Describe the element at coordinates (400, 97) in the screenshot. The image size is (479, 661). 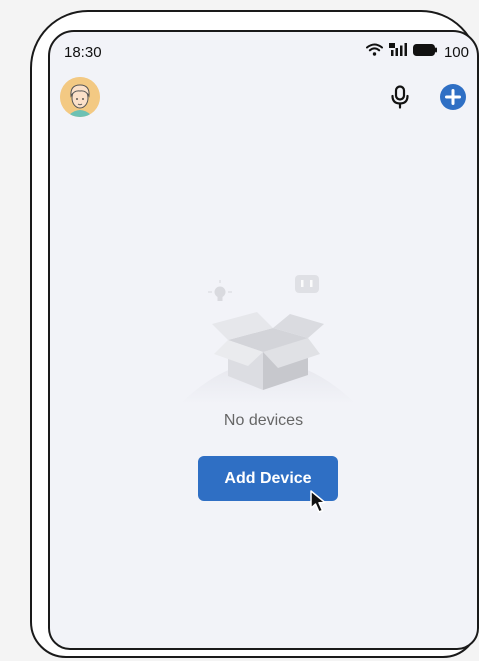
I see `microphone-icon` at that location.